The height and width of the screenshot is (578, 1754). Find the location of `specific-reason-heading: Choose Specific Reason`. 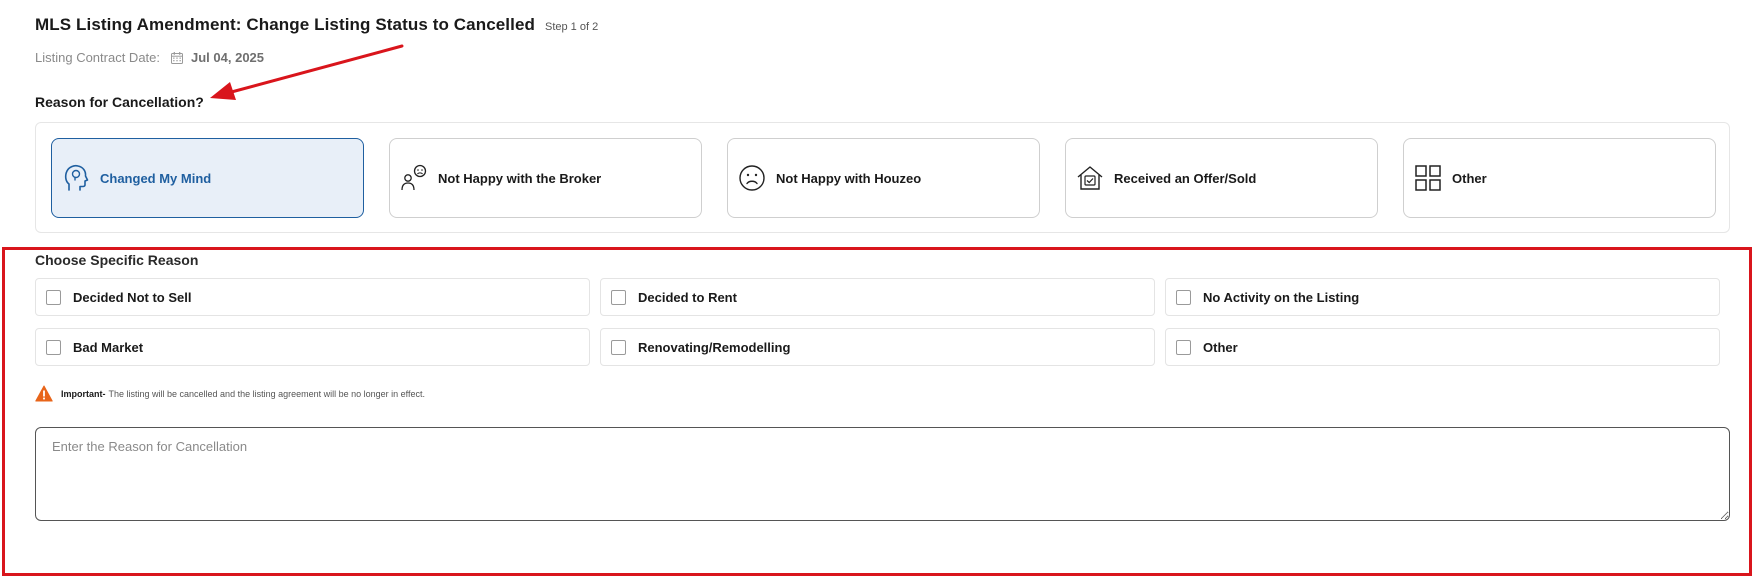

specific-reason-heading: Choose Specific Reason is located at coordinates (117, 260).